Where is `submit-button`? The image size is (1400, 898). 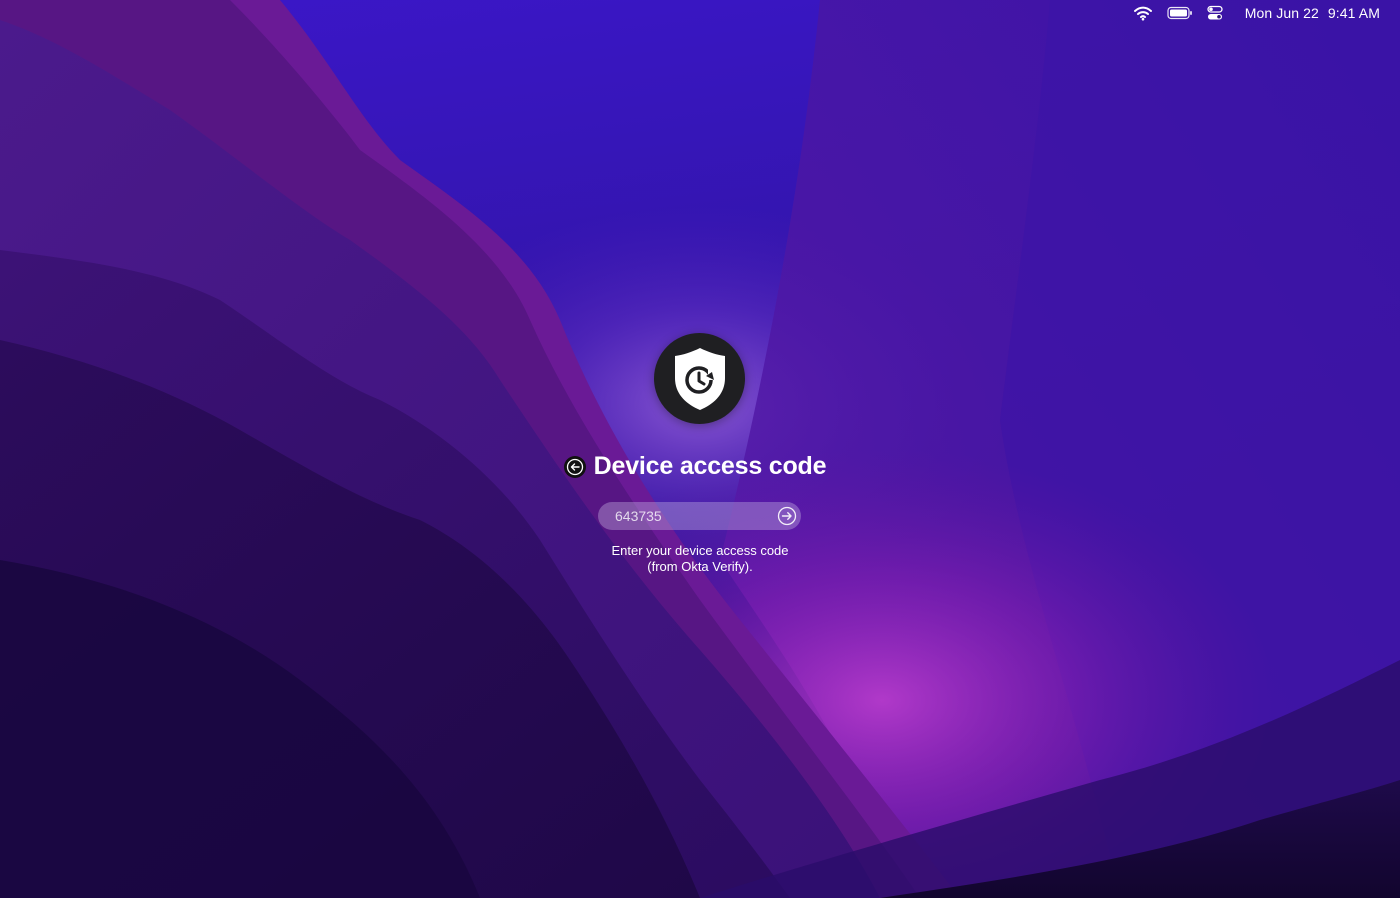 submit-button is located at coordinates (787, 516).